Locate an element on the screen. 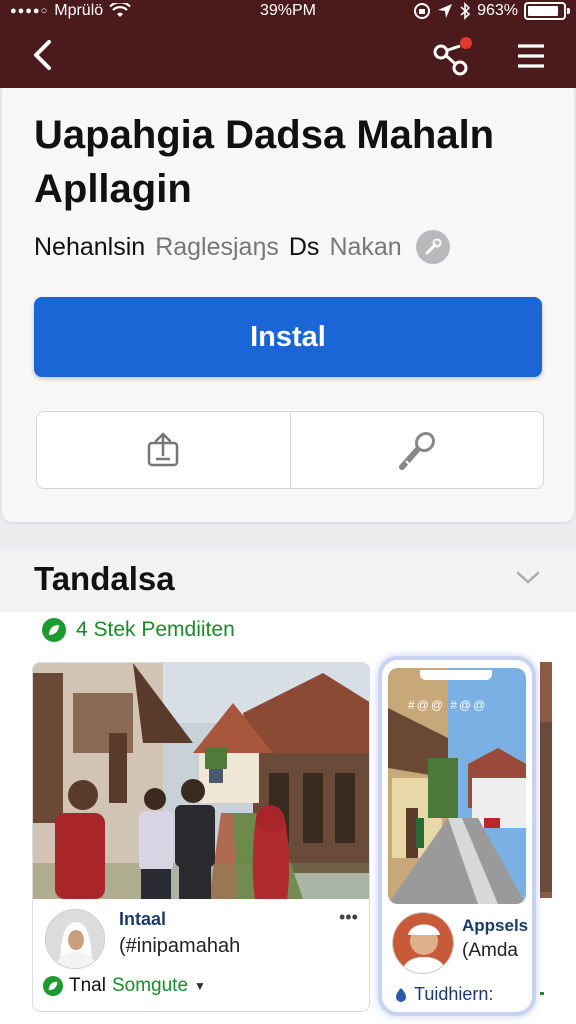 Image resolution: width=576 pixels, height=1024 pixels. phone-screen-text: #@@ #@@ is located at coordinates (448, 705).